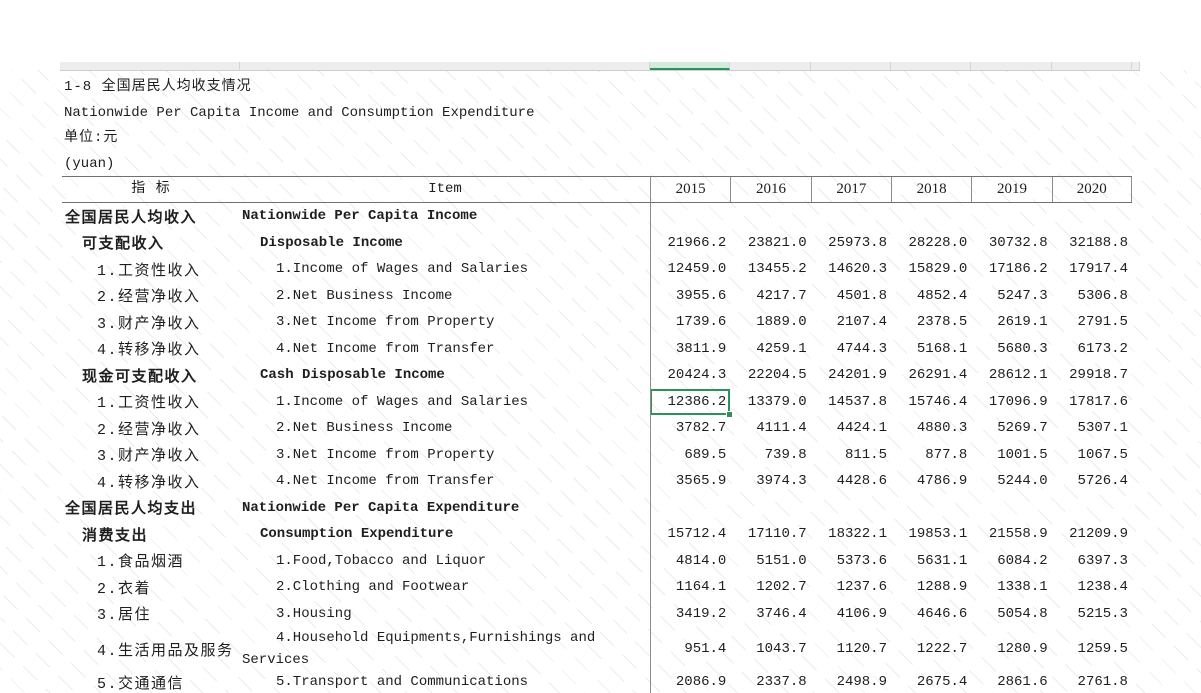  What do you see at coordinates (597, 165) in the screenshot?
I see `unit-label-en: (yuan)` at bounding box center [597, 165].